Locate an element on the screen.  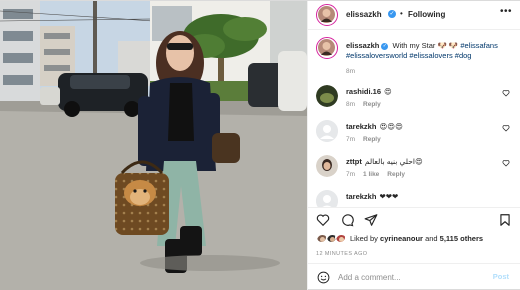
comment-row: tarekzkh 😍😍😍 7m Reply is located at coordinates (414, 135).